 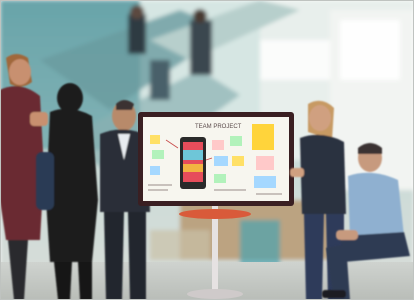 What do you see at coordinates (218, 127) in the screenshot?
I see `board-title: TEAM PROJECT` at bounding box center [218, 127].